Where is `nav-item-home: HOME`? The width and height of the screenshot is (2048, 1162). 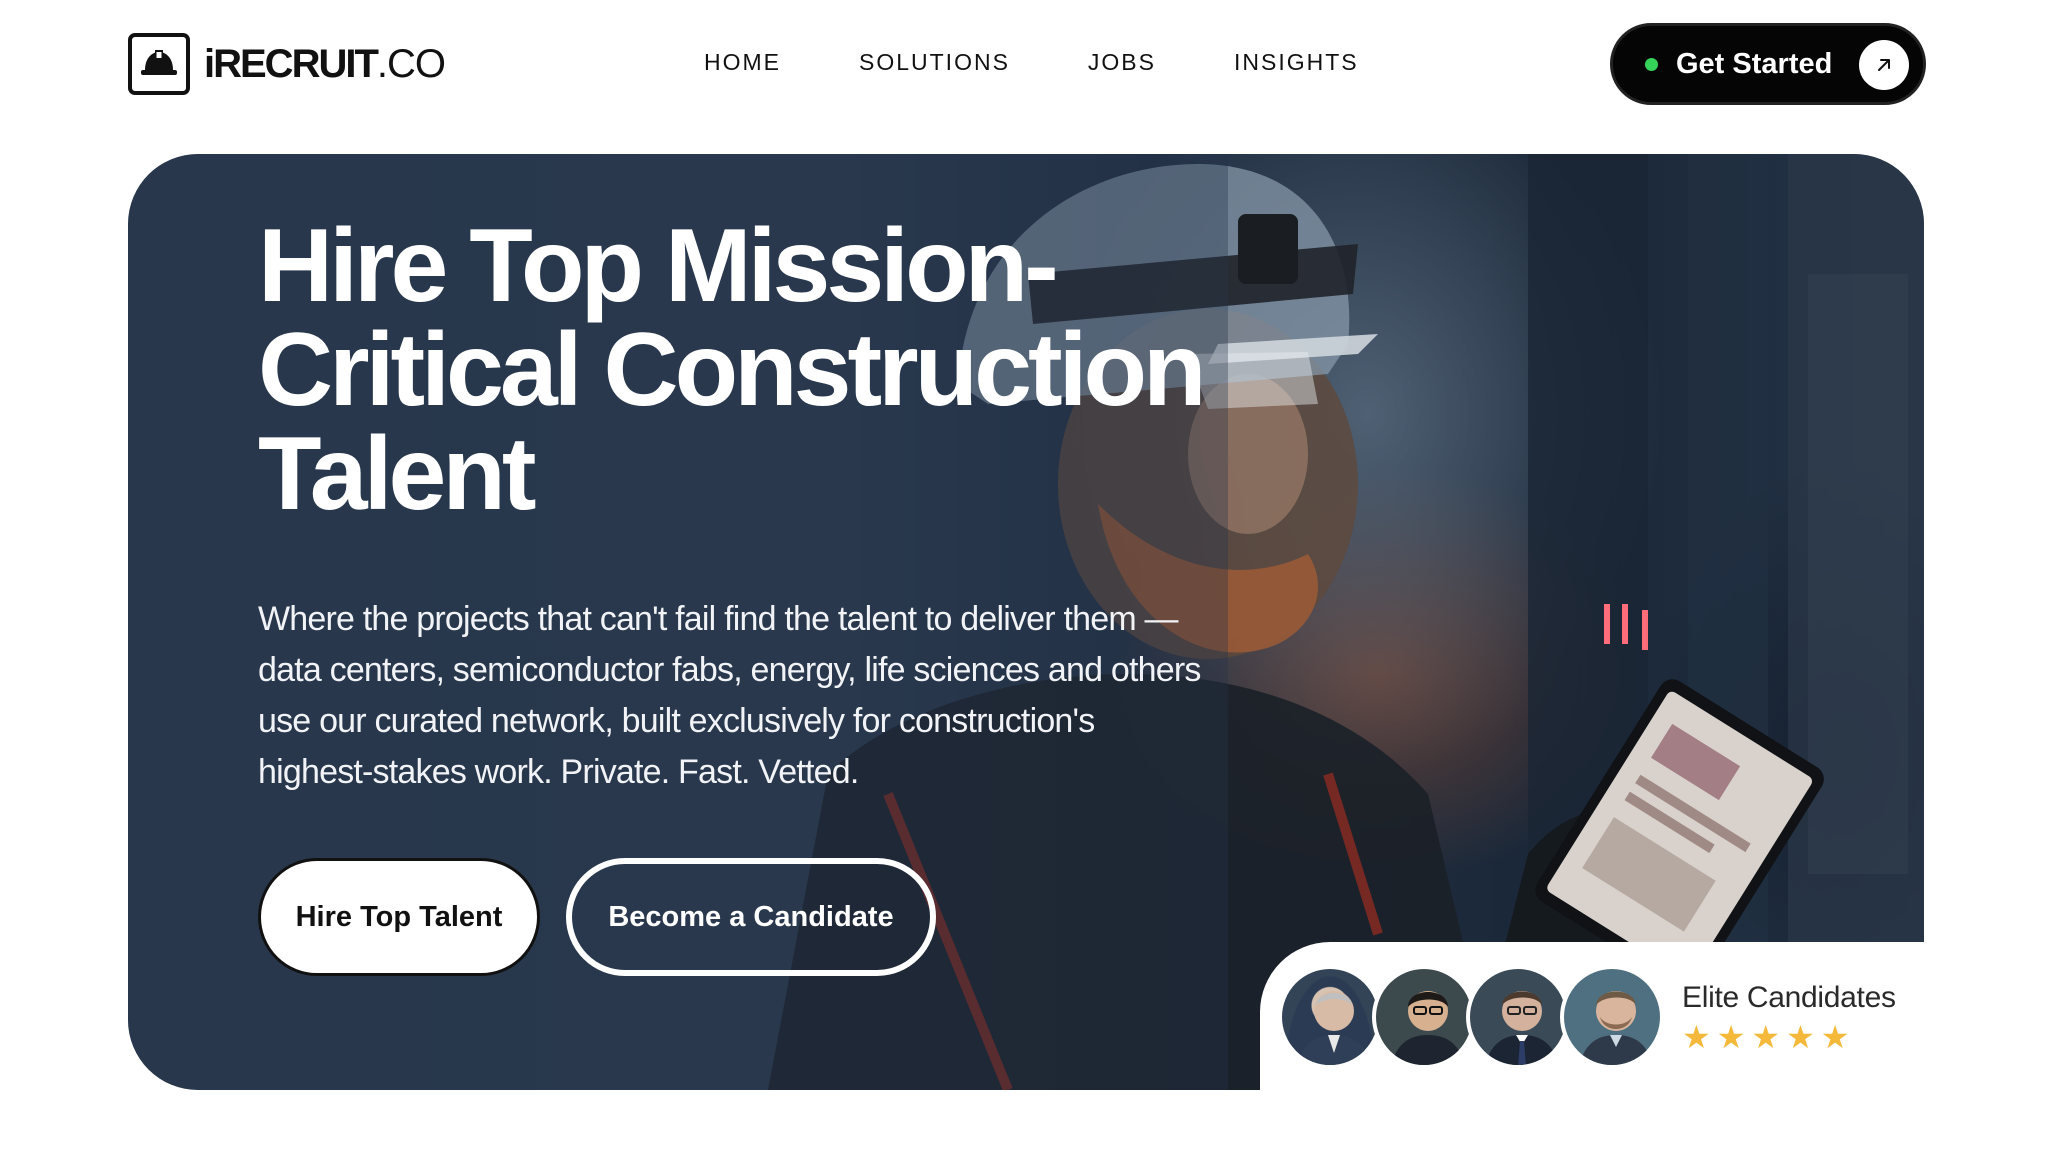
nav-item-home: HOME is located at coordinates (742, 62).